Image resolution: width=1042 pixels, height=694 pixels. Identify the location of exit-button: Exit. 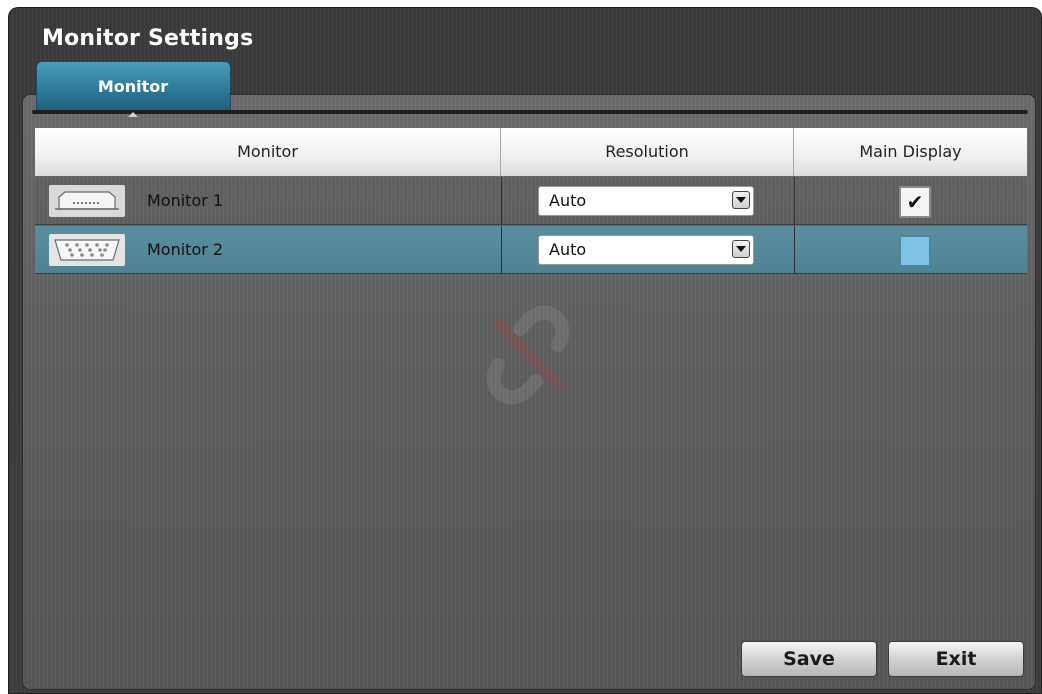
(956, 659).